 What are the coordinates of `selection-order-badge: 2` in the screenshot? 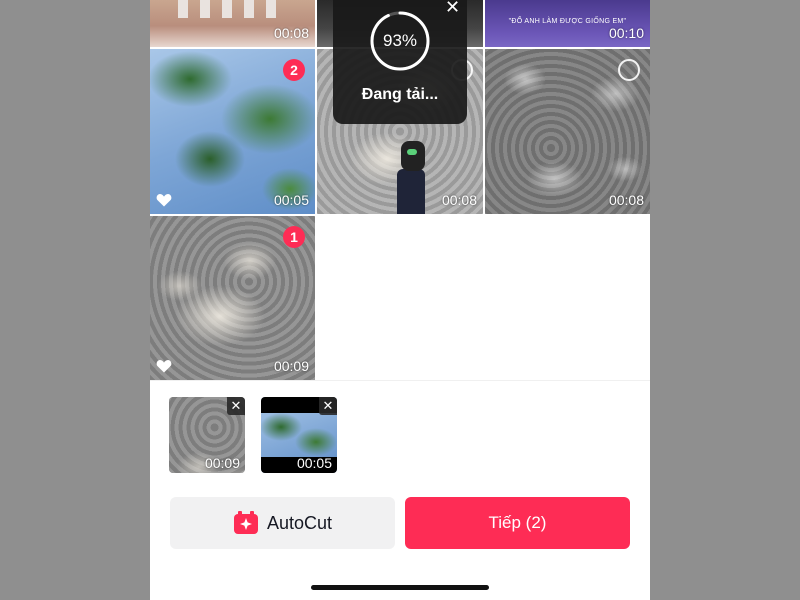 It's located at (294, 70).